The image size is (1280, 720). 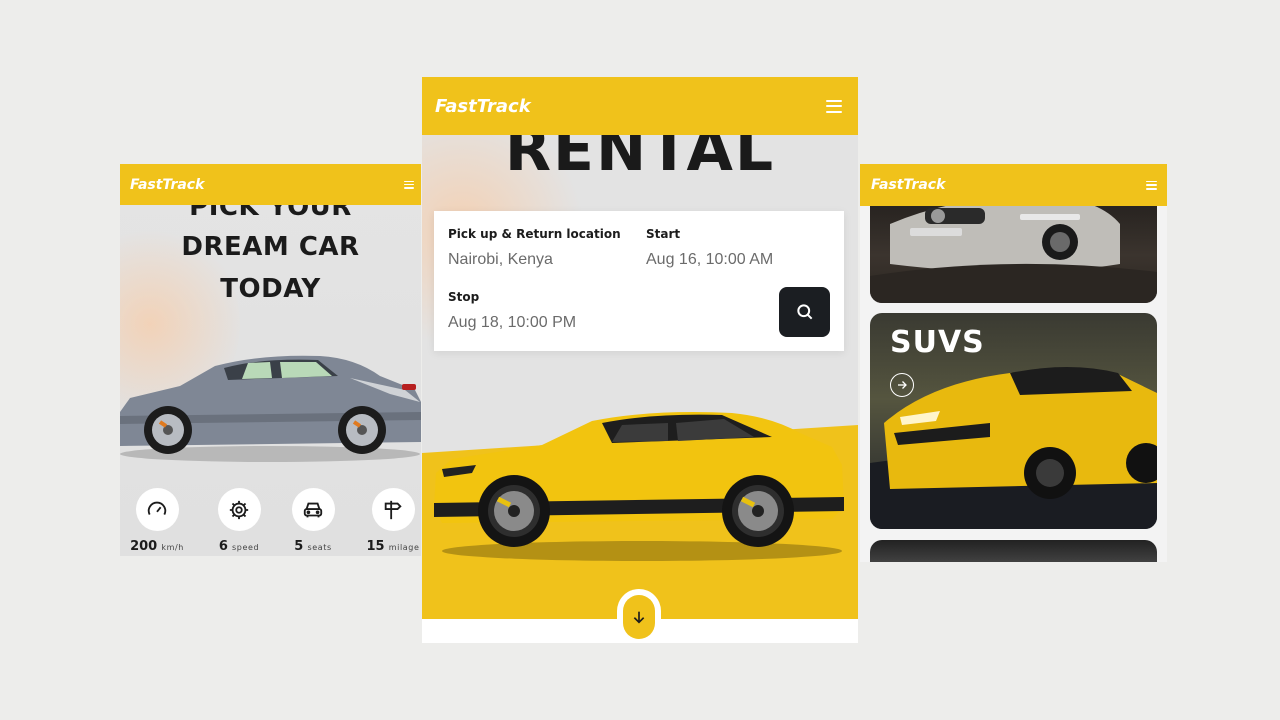 What do you see at coordinates (239, 509) in the screenshot?
I see `gear-icon` at bounding box center [239, 509].